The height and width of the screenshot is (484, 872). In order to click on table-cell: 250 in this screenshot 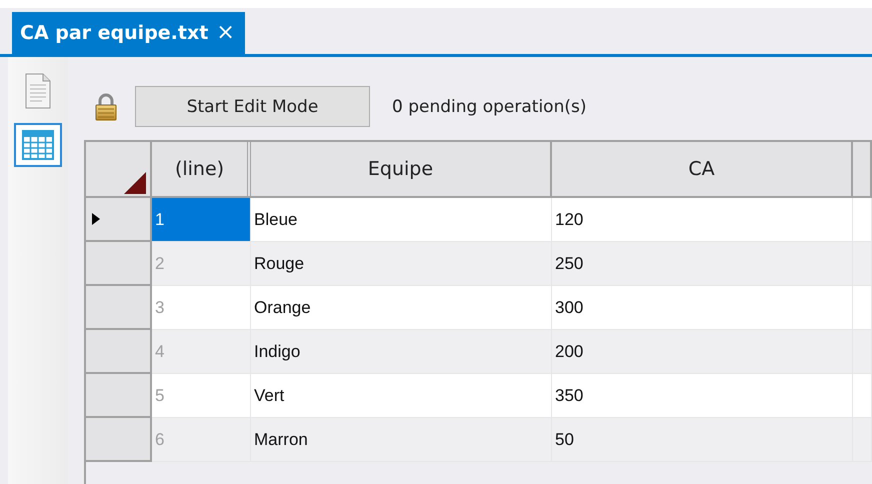, I will do `click(702, 264)`.